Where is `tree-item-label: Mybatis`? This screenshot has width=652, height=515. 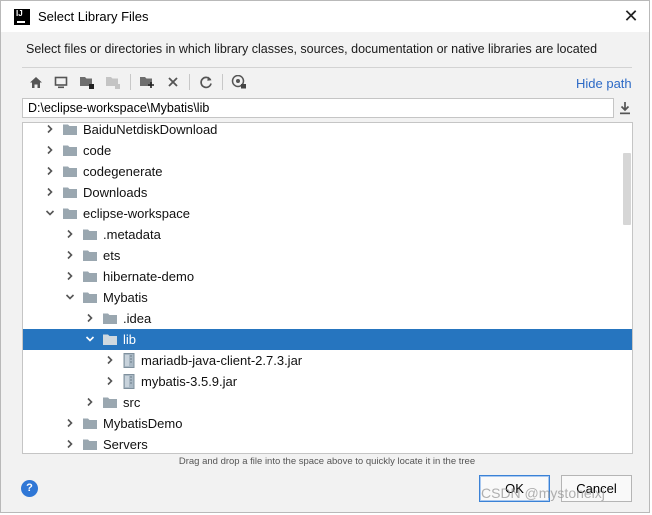 tree-item-label: Mybatis is located at coordinates (125, 297).